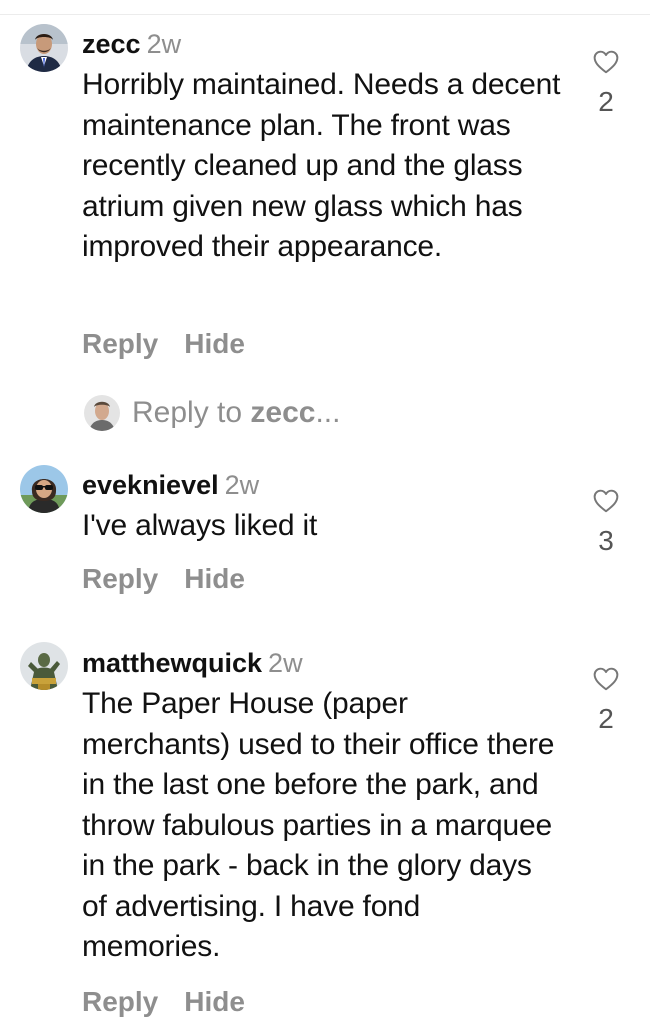 This screenshot has height=1024, width=650. What do you see at coordinates (322, 663) in the screenshot?
I see `comment-header: matthewquick 2w` at bounding box center [322, 663].